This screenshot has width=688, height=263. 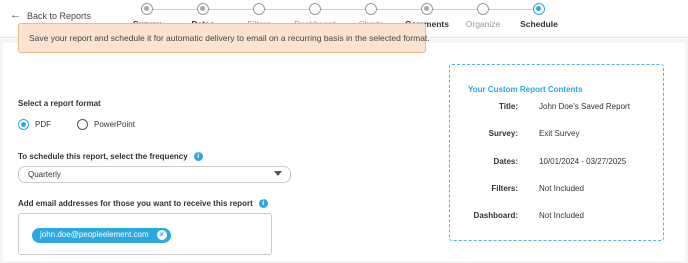 What do you see at coordinates (483, 16) in the screenshot?
I see `step-organize: Organize` at bounding box center [483, 16].